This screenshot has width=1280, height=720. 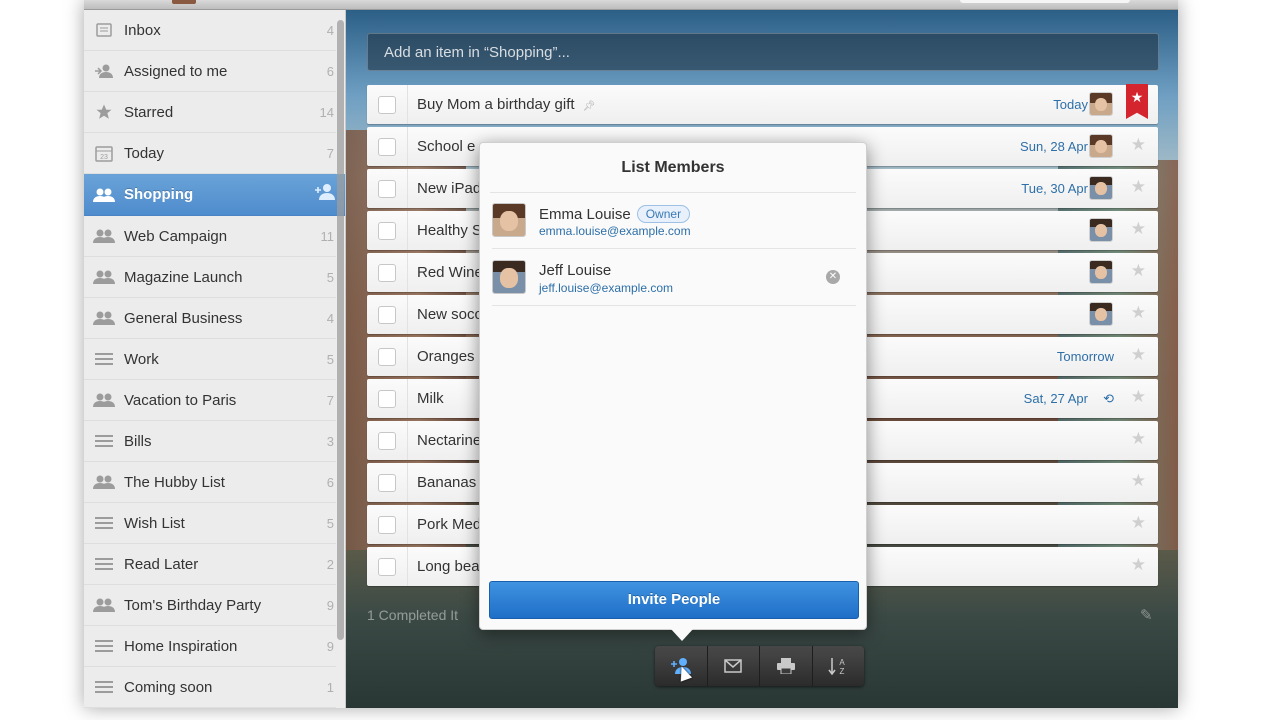 I want to click on sort-icon: AZ, so click(x=839, y=666).